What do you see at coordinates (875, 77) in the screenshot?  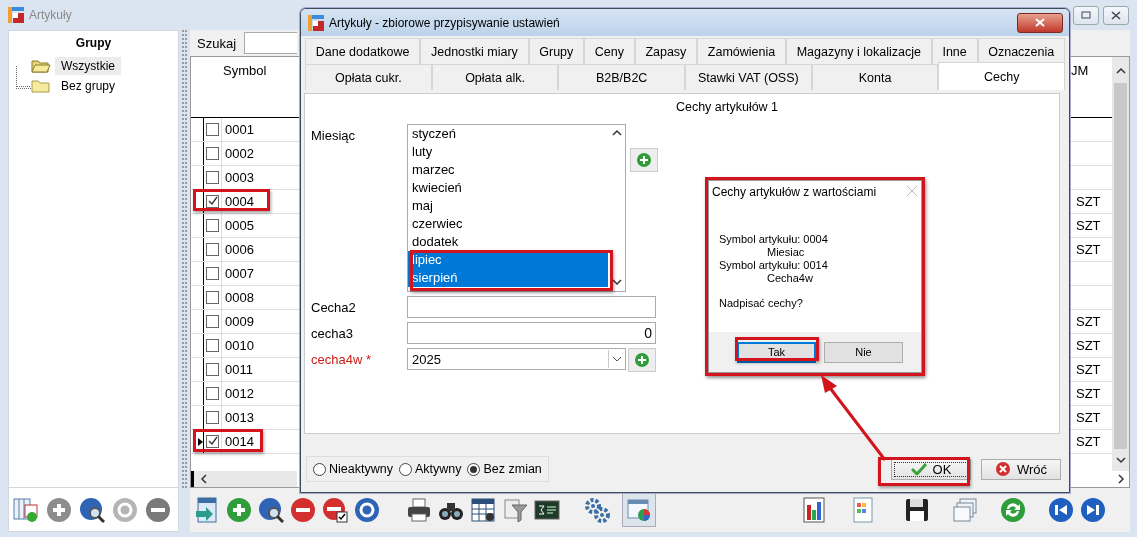 I see `tab: Konta` at bounding box center [875, 77].